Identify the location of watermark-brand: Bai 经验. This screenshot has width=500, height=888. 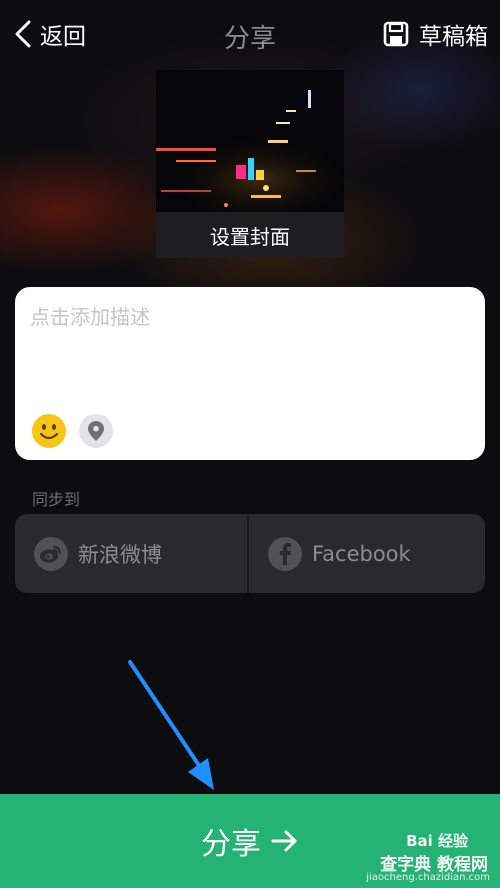
(437, 841).